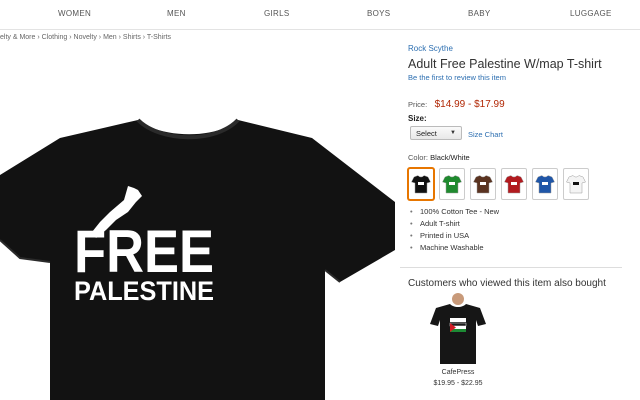  I want to click on color-label: Color:, so click(418, 157).